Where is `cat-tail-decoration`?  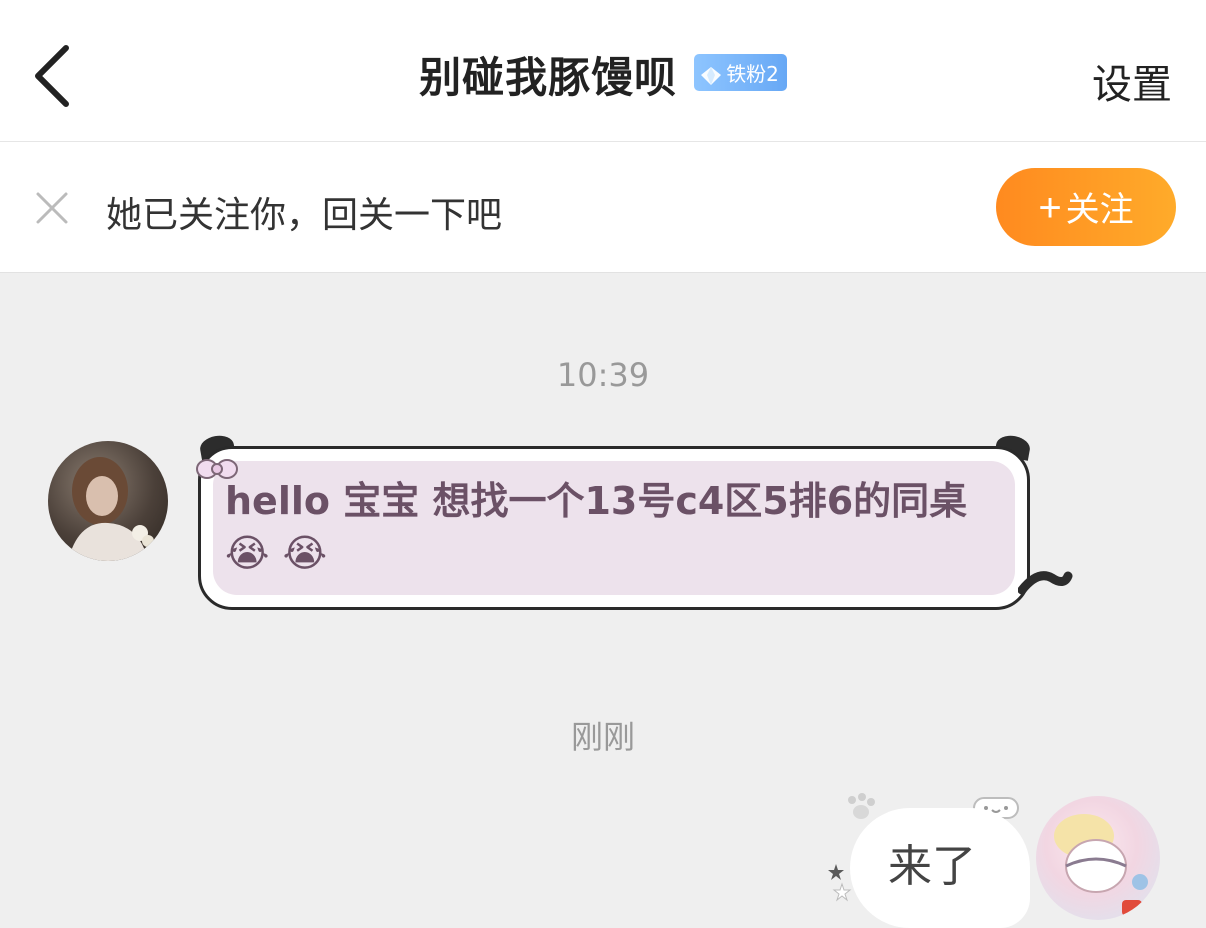
cat-tail-decoration is located at coordinates (1045, 583).